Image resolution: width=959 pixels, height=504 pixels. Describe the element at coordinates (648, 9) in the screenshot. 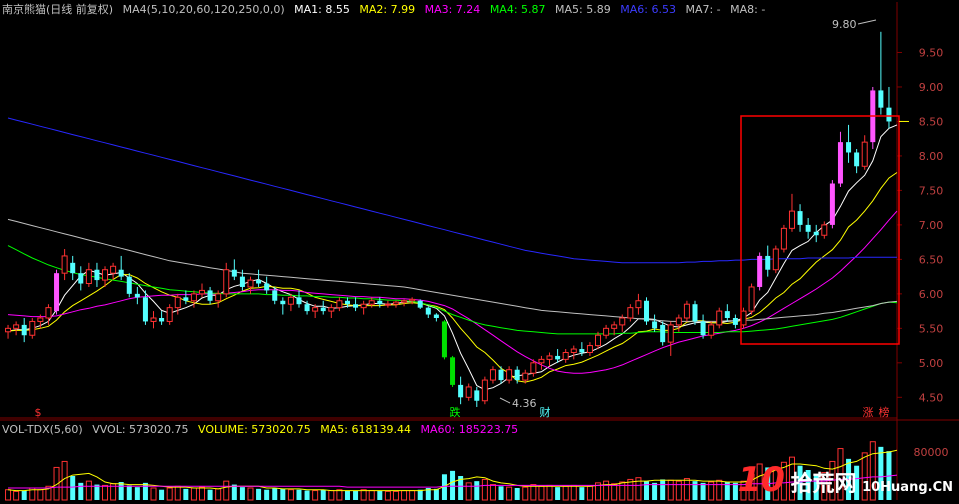

I see `ma6-value: MA6: 6.53` at that location.